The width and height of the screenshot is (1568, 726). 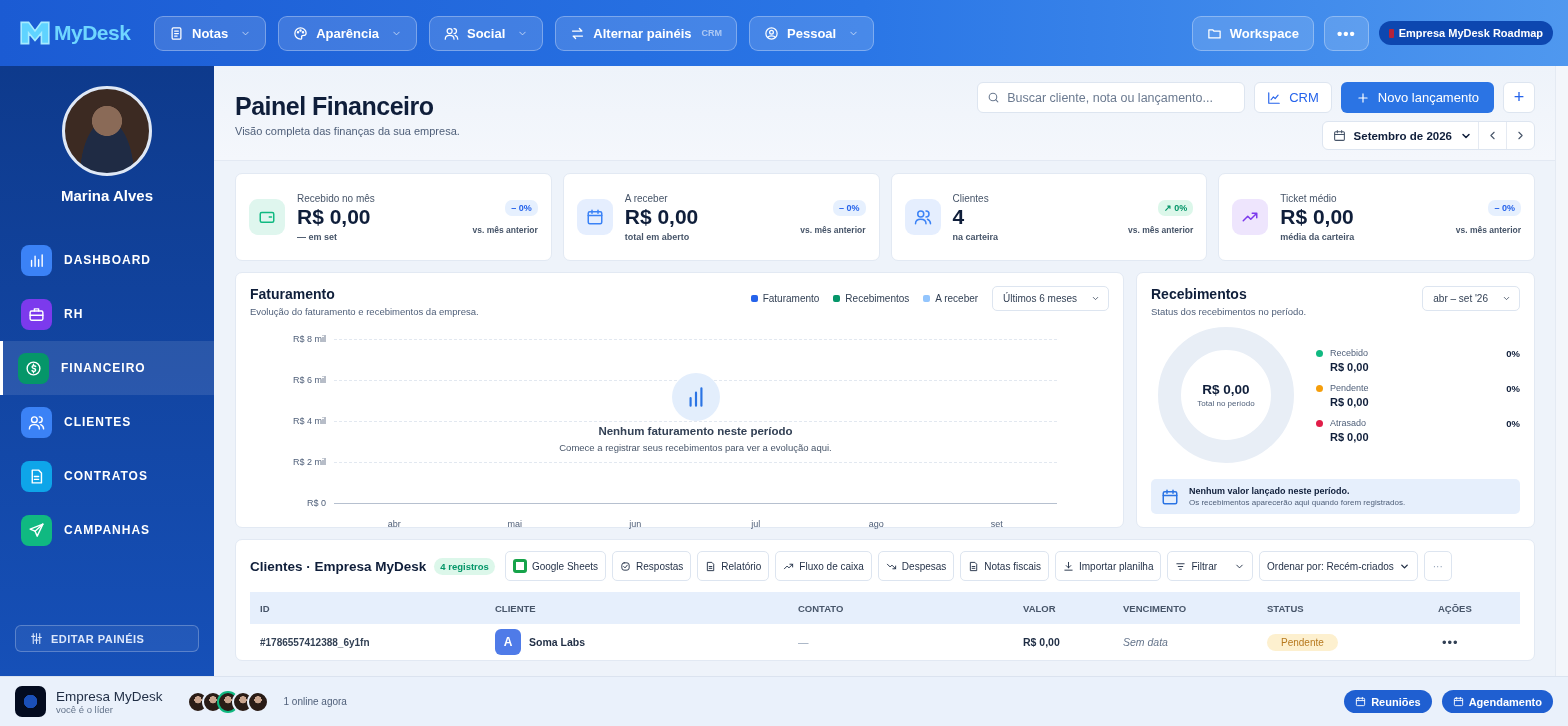 I want to click on axis-label: abr, so click(x=394, y=524).